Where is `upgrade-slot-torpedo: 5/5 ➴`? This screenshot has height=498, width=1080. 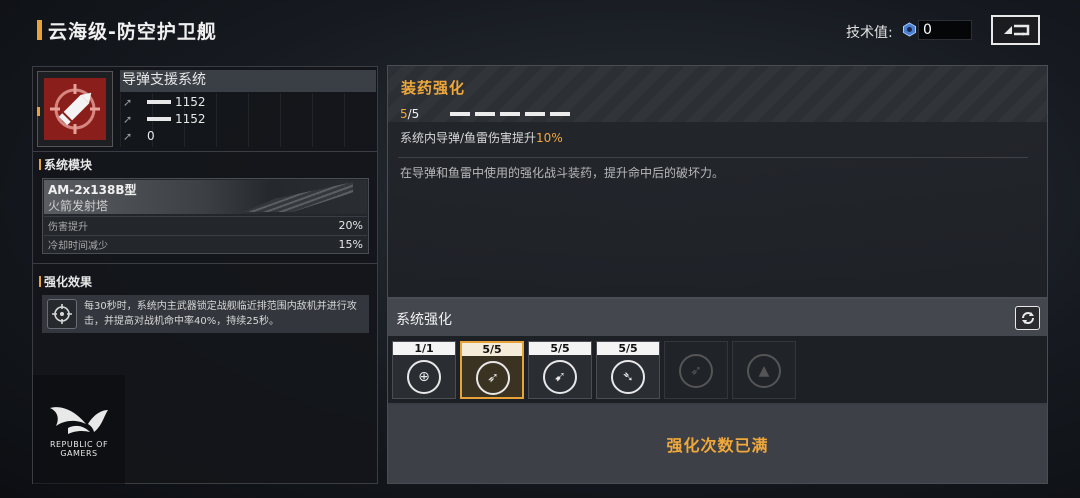
upgrade-slot-torpedo: 5/5 ➴ is located at coordinates (628, 370).